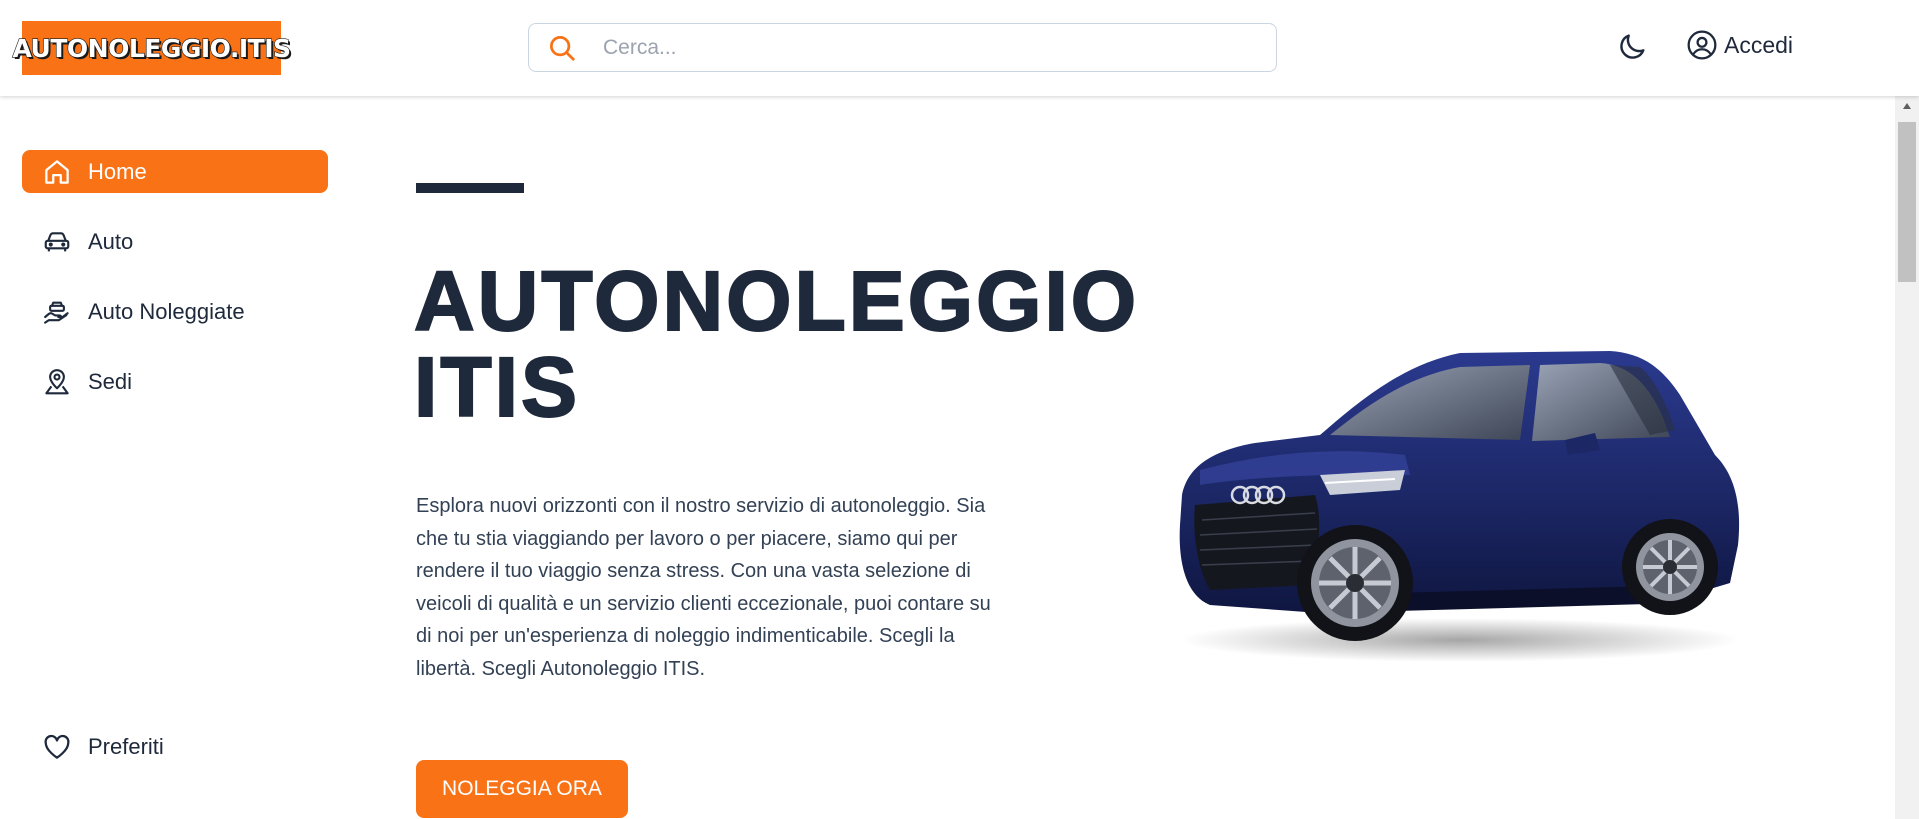 The image size is (1919, 819). I want to click on logo-text: AUTONOLEGGIO.ITIS, so click(152, 48).